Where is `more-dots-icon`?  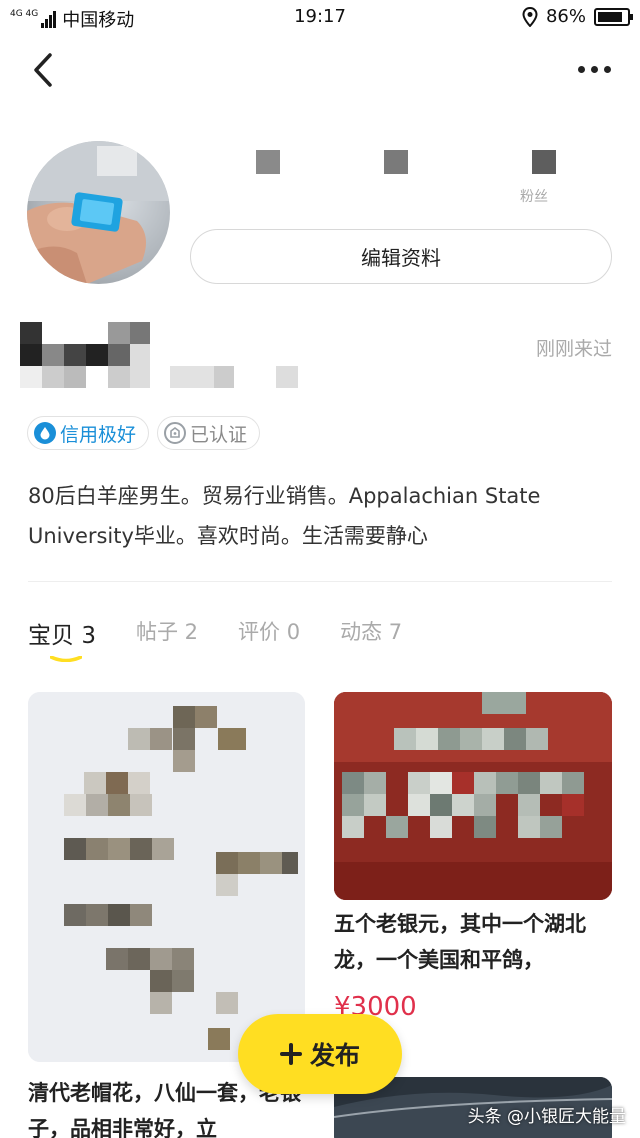
more-dots-icon is located at coordinates (581, 69).